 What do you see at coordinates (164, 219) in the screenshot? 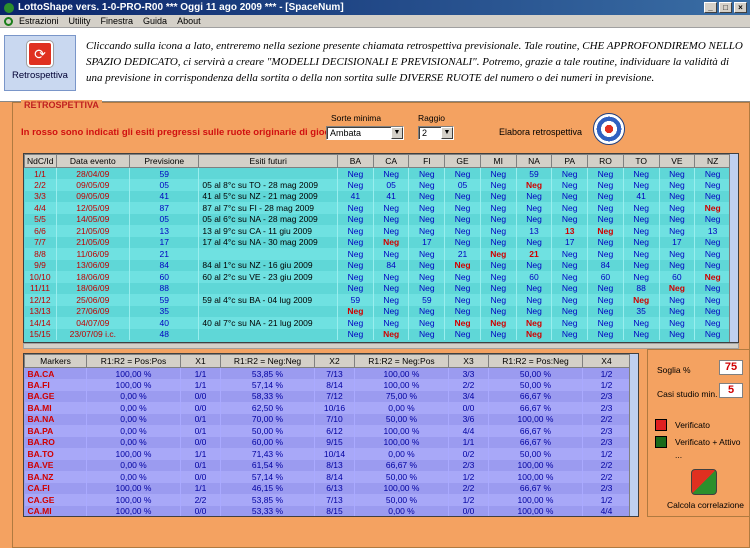
I see `esiti-cell: 05` at bounding box center [164, 219].